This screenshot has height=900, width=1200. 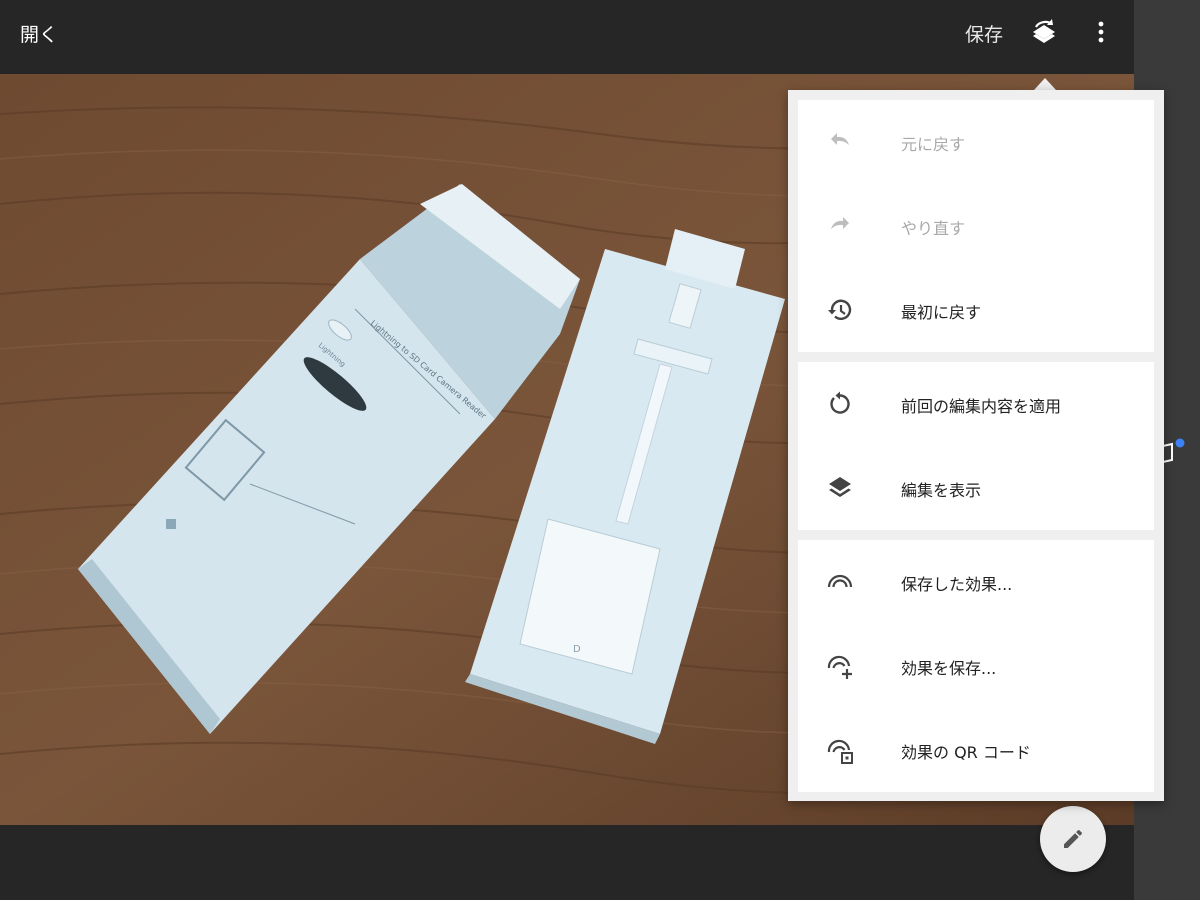 I want to click on rainbow-qr-icon, so click(x=840, y=751).